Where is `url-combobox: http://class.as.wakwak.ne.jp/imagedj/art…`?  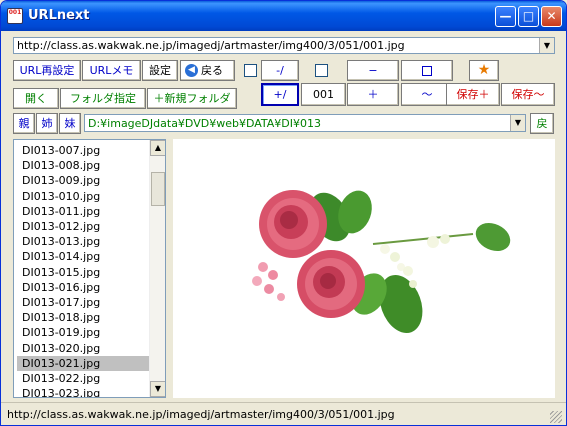 url-combobox: http://class.as.wakwak.ne.jp/imagedj/art… is located at coordinates (284, 45).